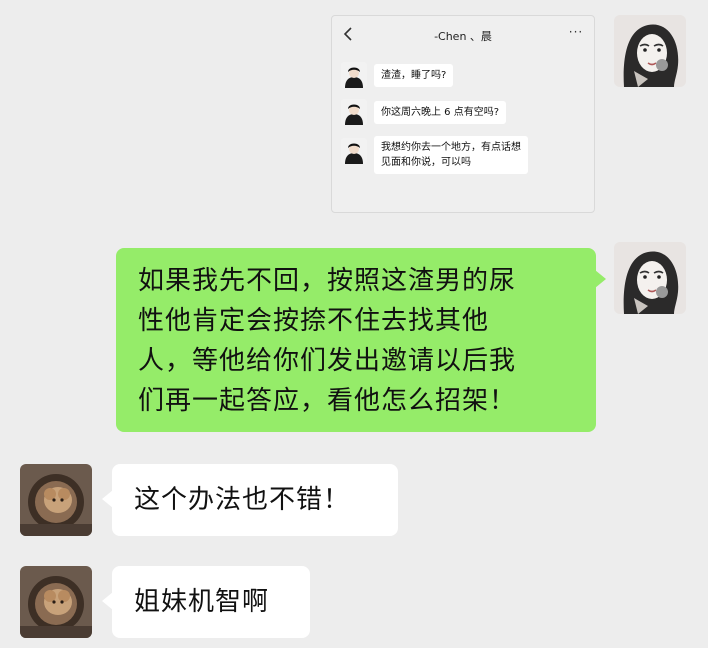 The height and width of the screenshot is (648, 708). Describe the element at coordinates (414, 75) in the screenshot. I see `embedded-message-1: 渣渣，睡了吗?` at that location.